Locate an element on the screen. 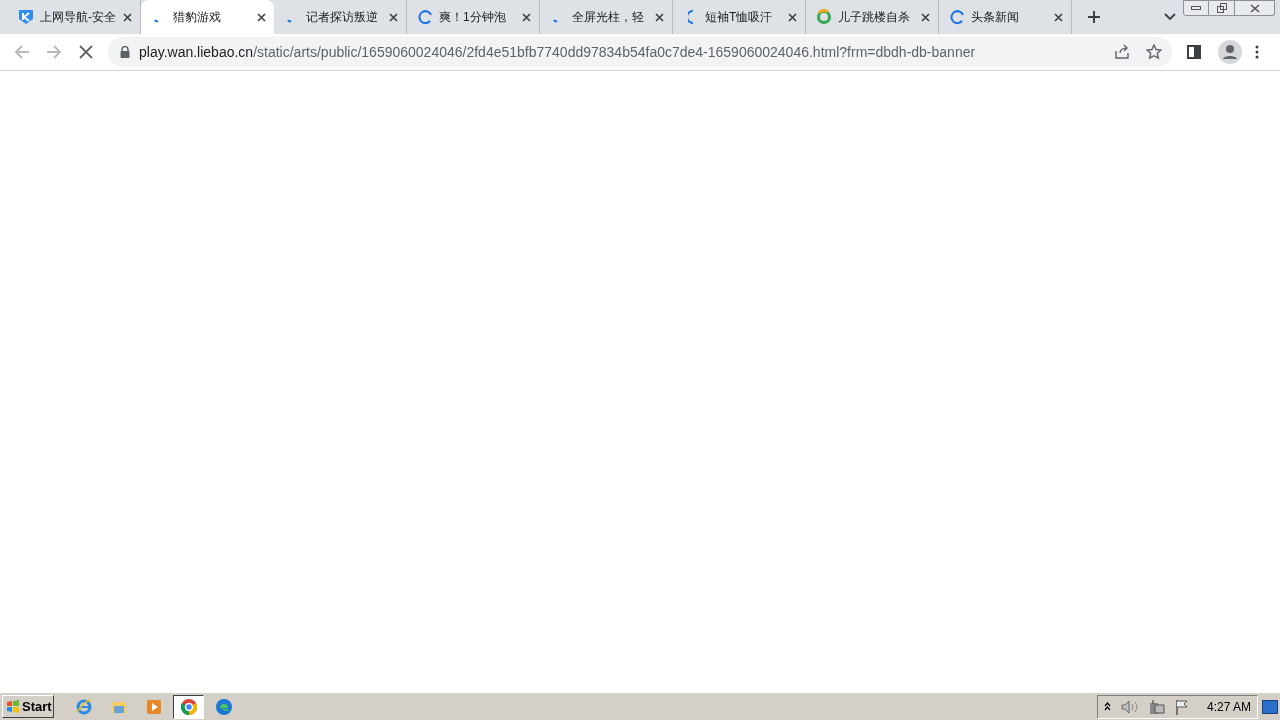  speaker-icon is located at coordinates (1129, 706).